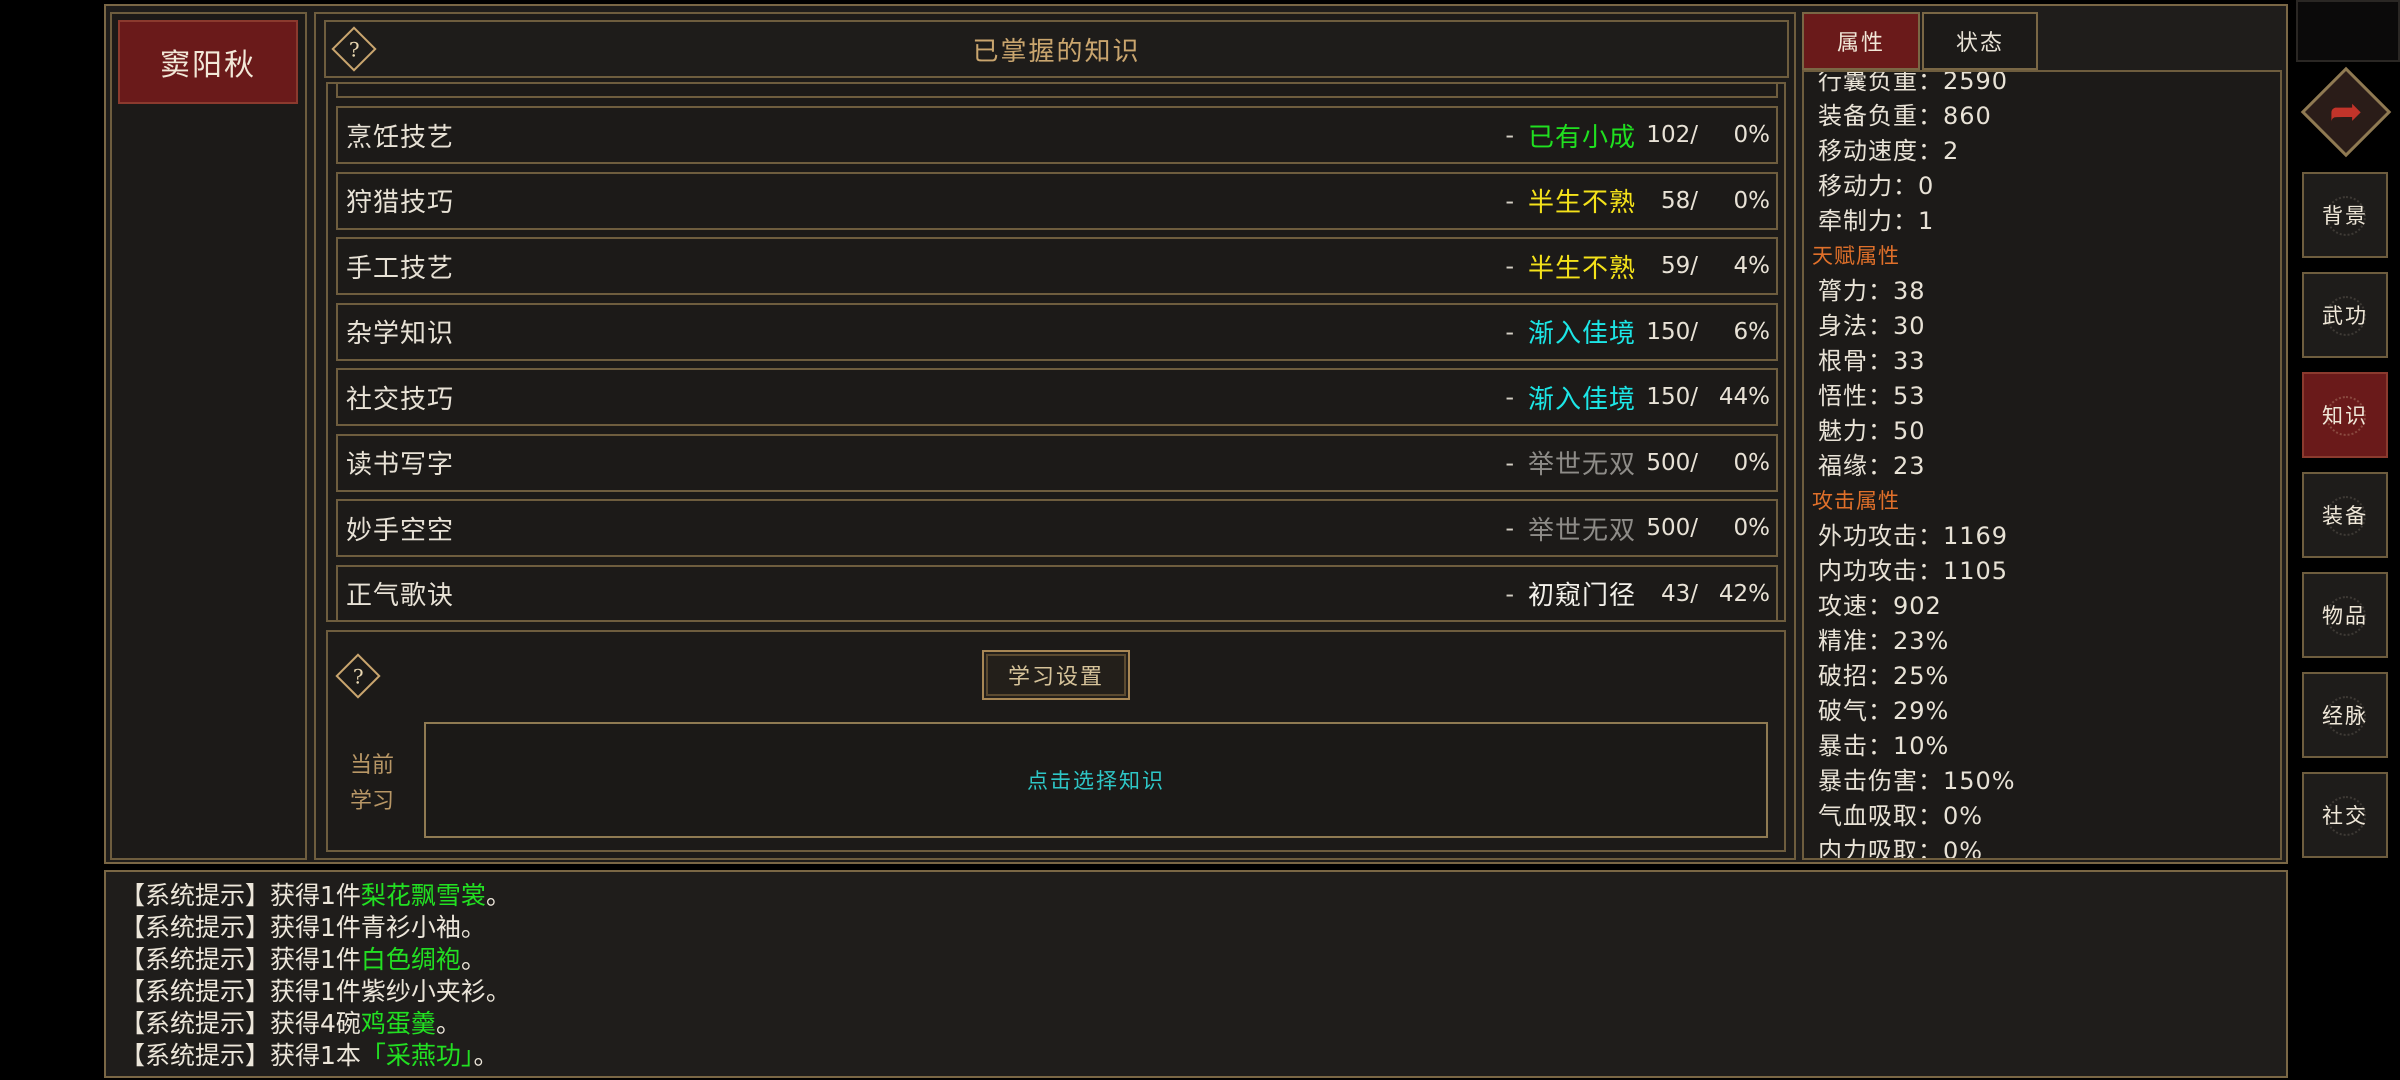 The height and width of the screenshot is (1080, 2400). Describe the element at coordinates (2348, 31) in the screenshot. I see `top-right-strip` at that location.